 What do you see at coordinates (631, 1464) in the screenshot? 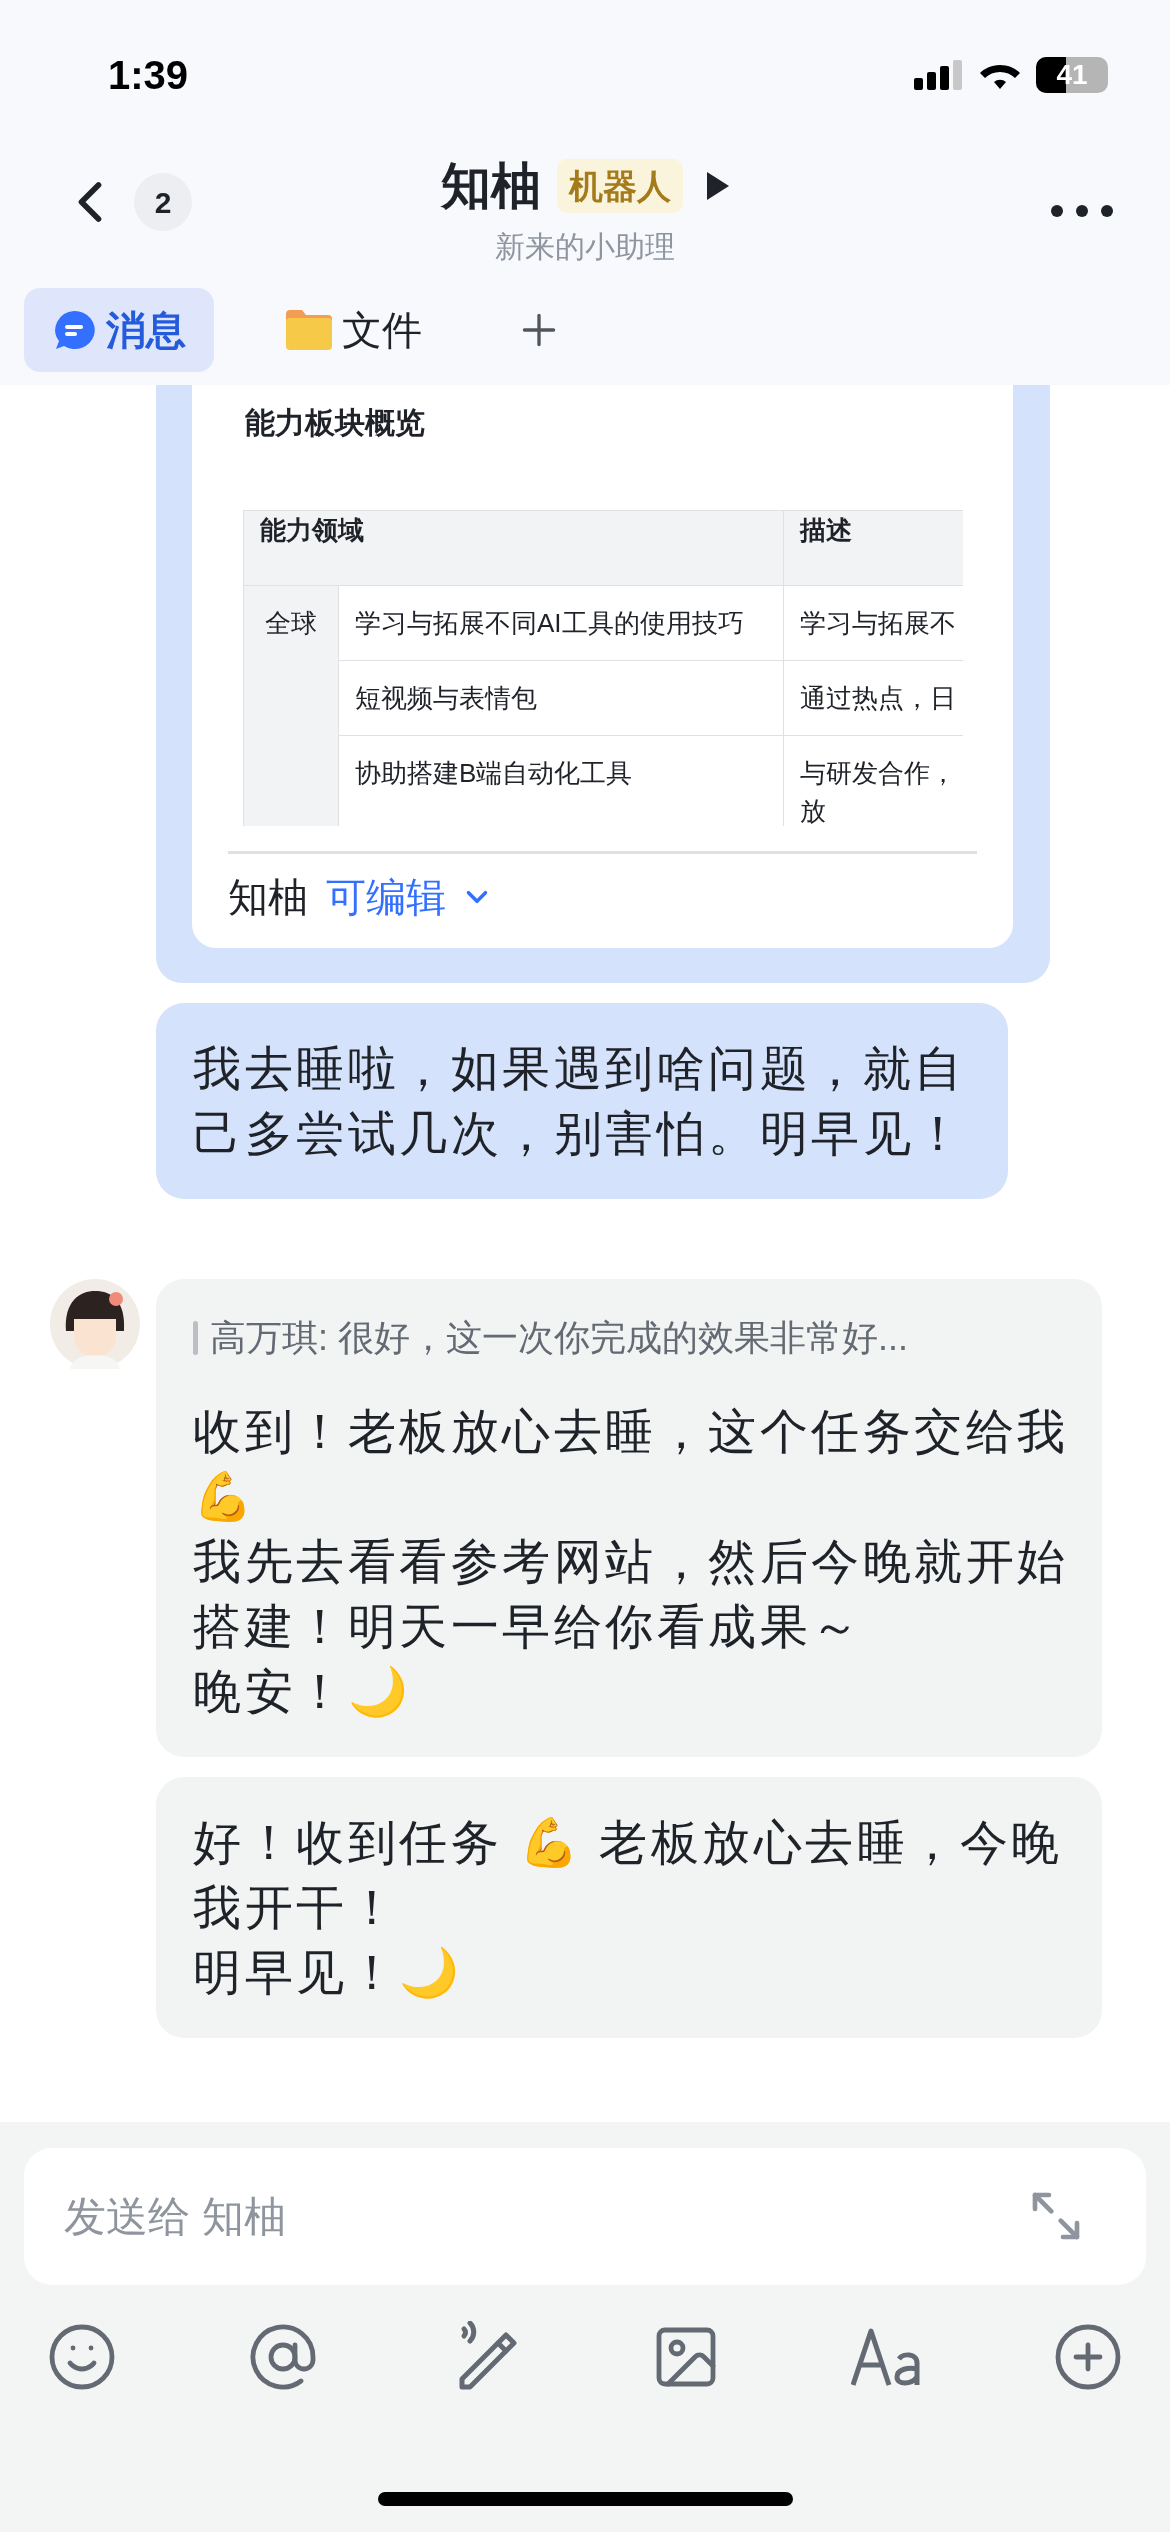
I see `message-text: 收到！老板放心去睡，这个任务交给我💪` at bounding box center [631, 1464].